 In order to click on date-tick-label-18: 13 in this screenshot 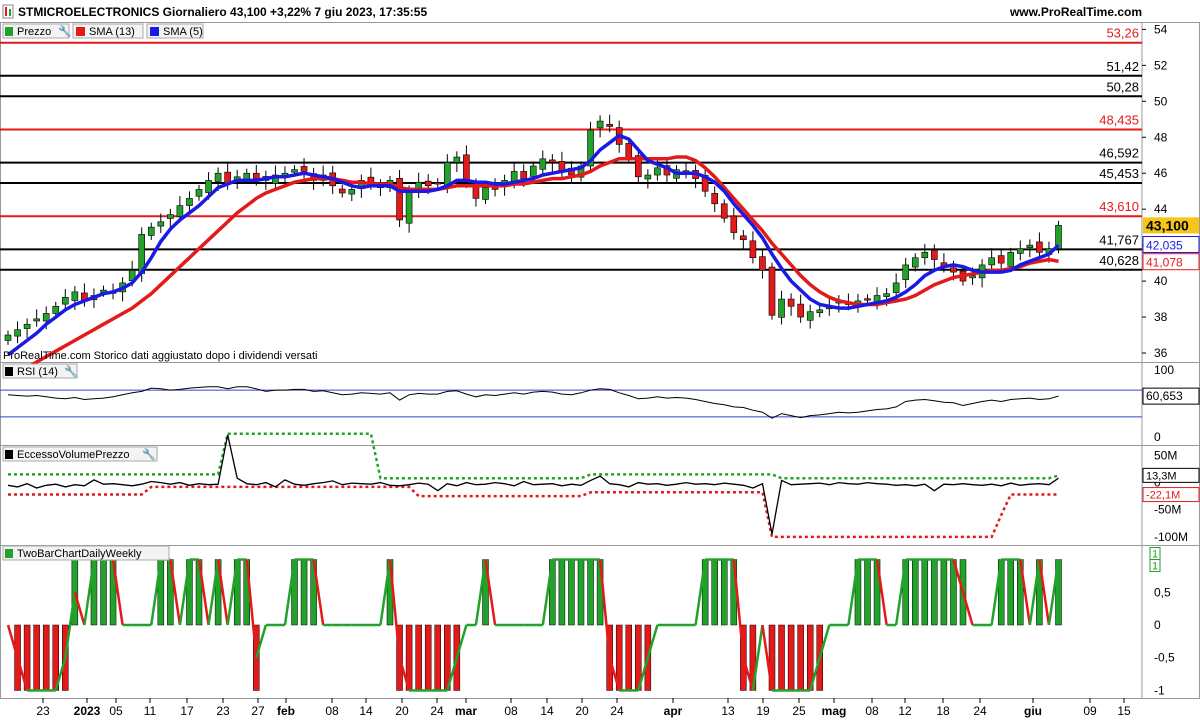, I will do `click(728, 711)`.